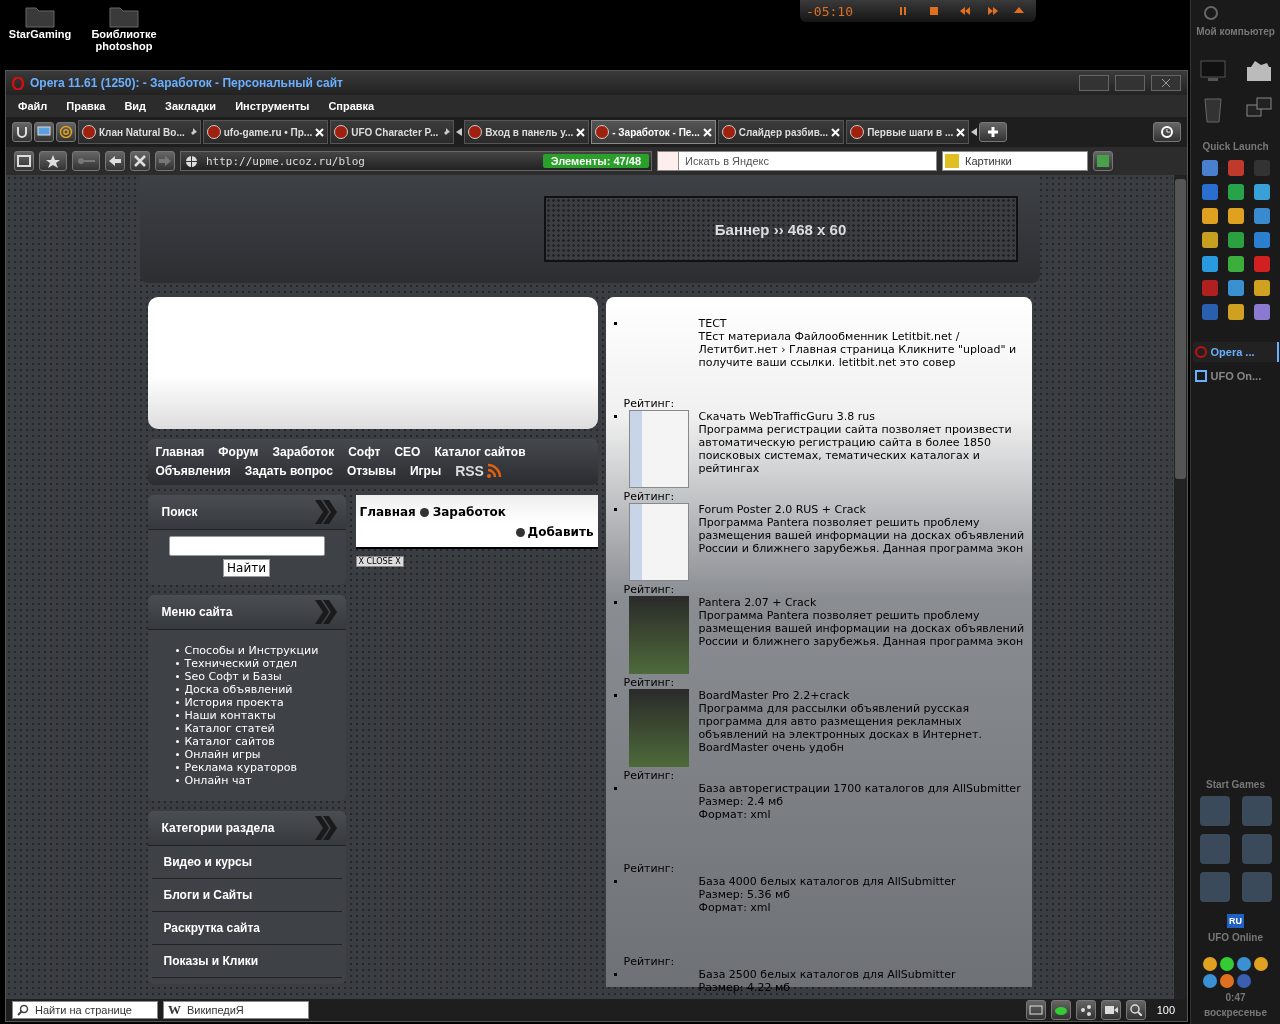 Image resolution: width=1280 pixels, height=1024 pixels. What do you see at coordinates (808, 161) in the screenshot?
I see `search-field: Искать в Яндекс` at bounding box center [808, 161].